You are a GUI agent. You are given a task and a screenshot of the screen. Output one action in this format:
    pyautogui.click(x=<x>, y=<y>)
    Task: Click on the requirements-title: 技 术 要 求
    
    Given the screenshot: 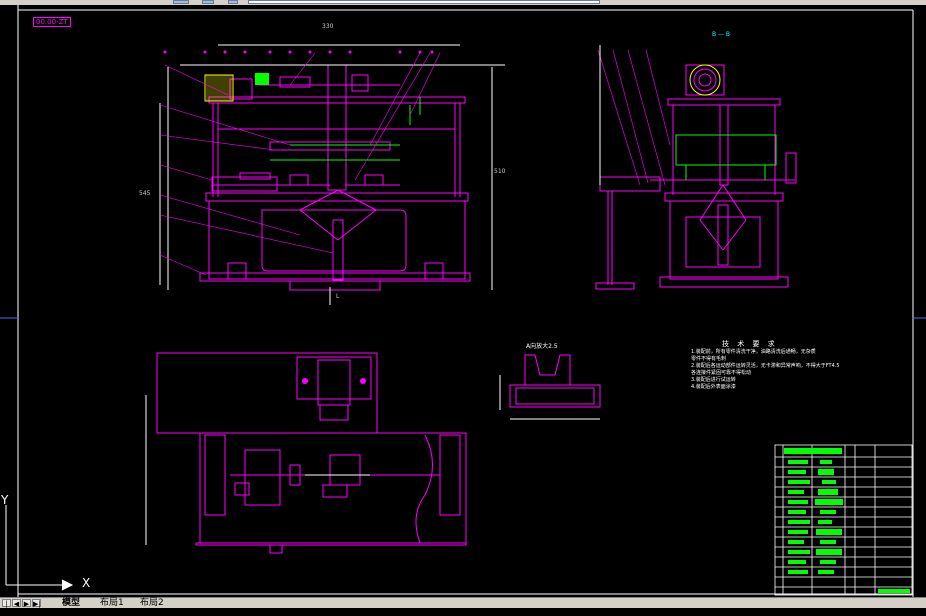 What is the action you would take?
    pyautogui.click(x=750, y=344)
    